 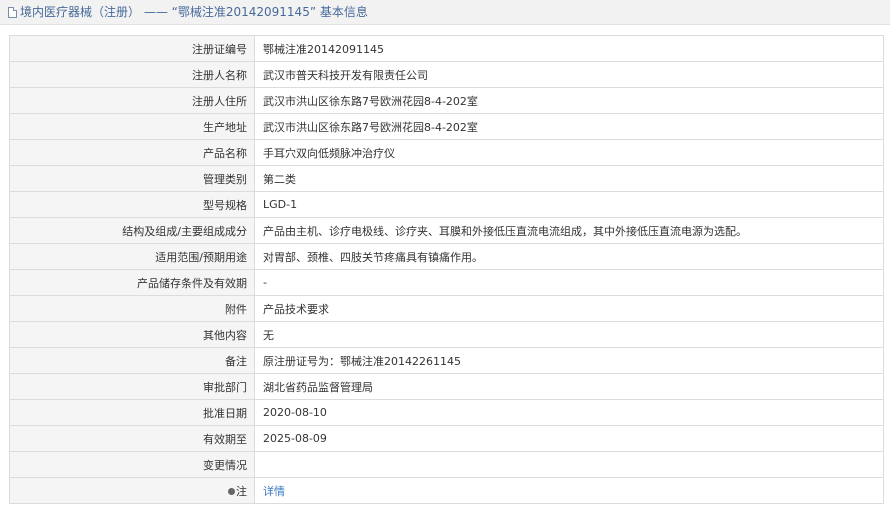 I want to click on row-label: 批准日期, so click(x=132, y=412).